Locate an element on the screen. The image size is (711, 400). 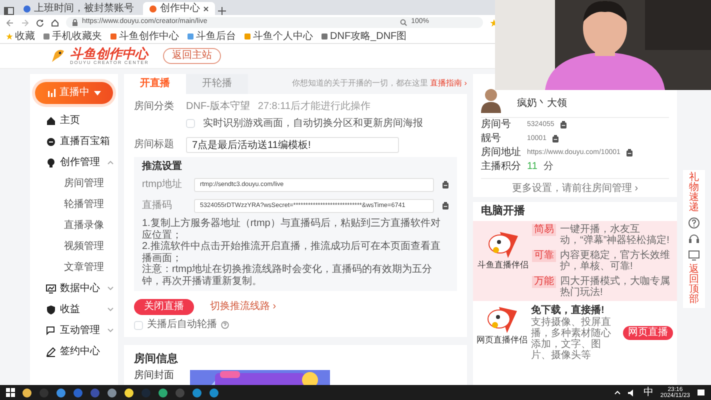
guide-link: 直播指南 › is located at coordinates (448, 83).